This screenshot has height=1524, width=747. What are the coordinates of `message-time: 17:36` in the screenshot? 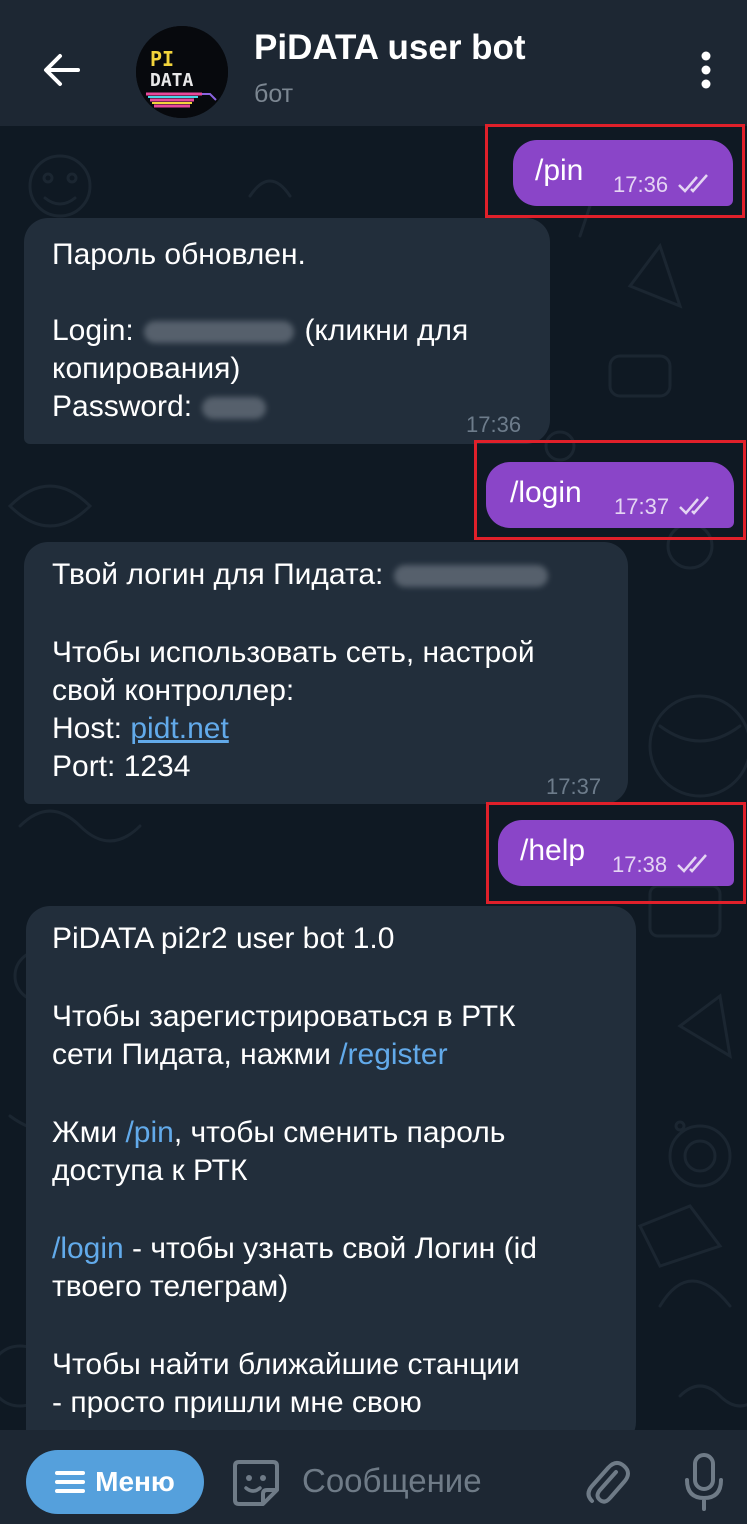 It's located at (494, 424).